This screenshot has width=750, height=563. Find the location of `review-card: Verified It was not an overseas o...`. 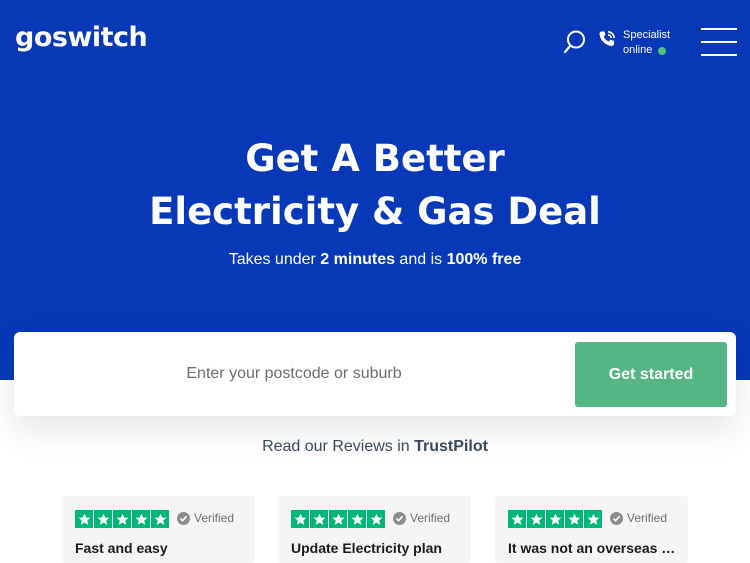

review-card: Verified It was not an overseas o... is located at coordinates (591, 529).